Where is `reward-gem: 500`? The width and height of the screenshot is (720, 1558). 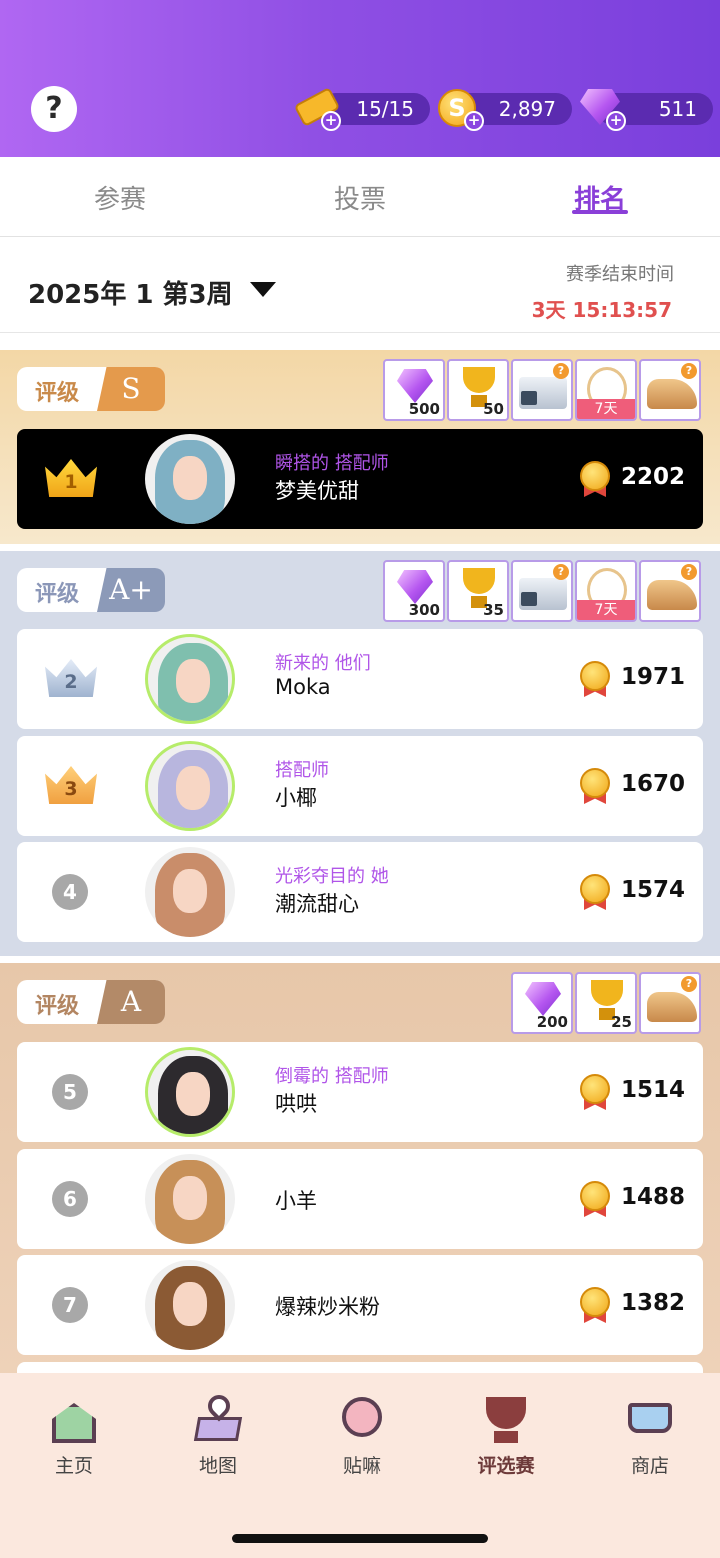
reward-gem: 500 is located at coordinates (414, 390).